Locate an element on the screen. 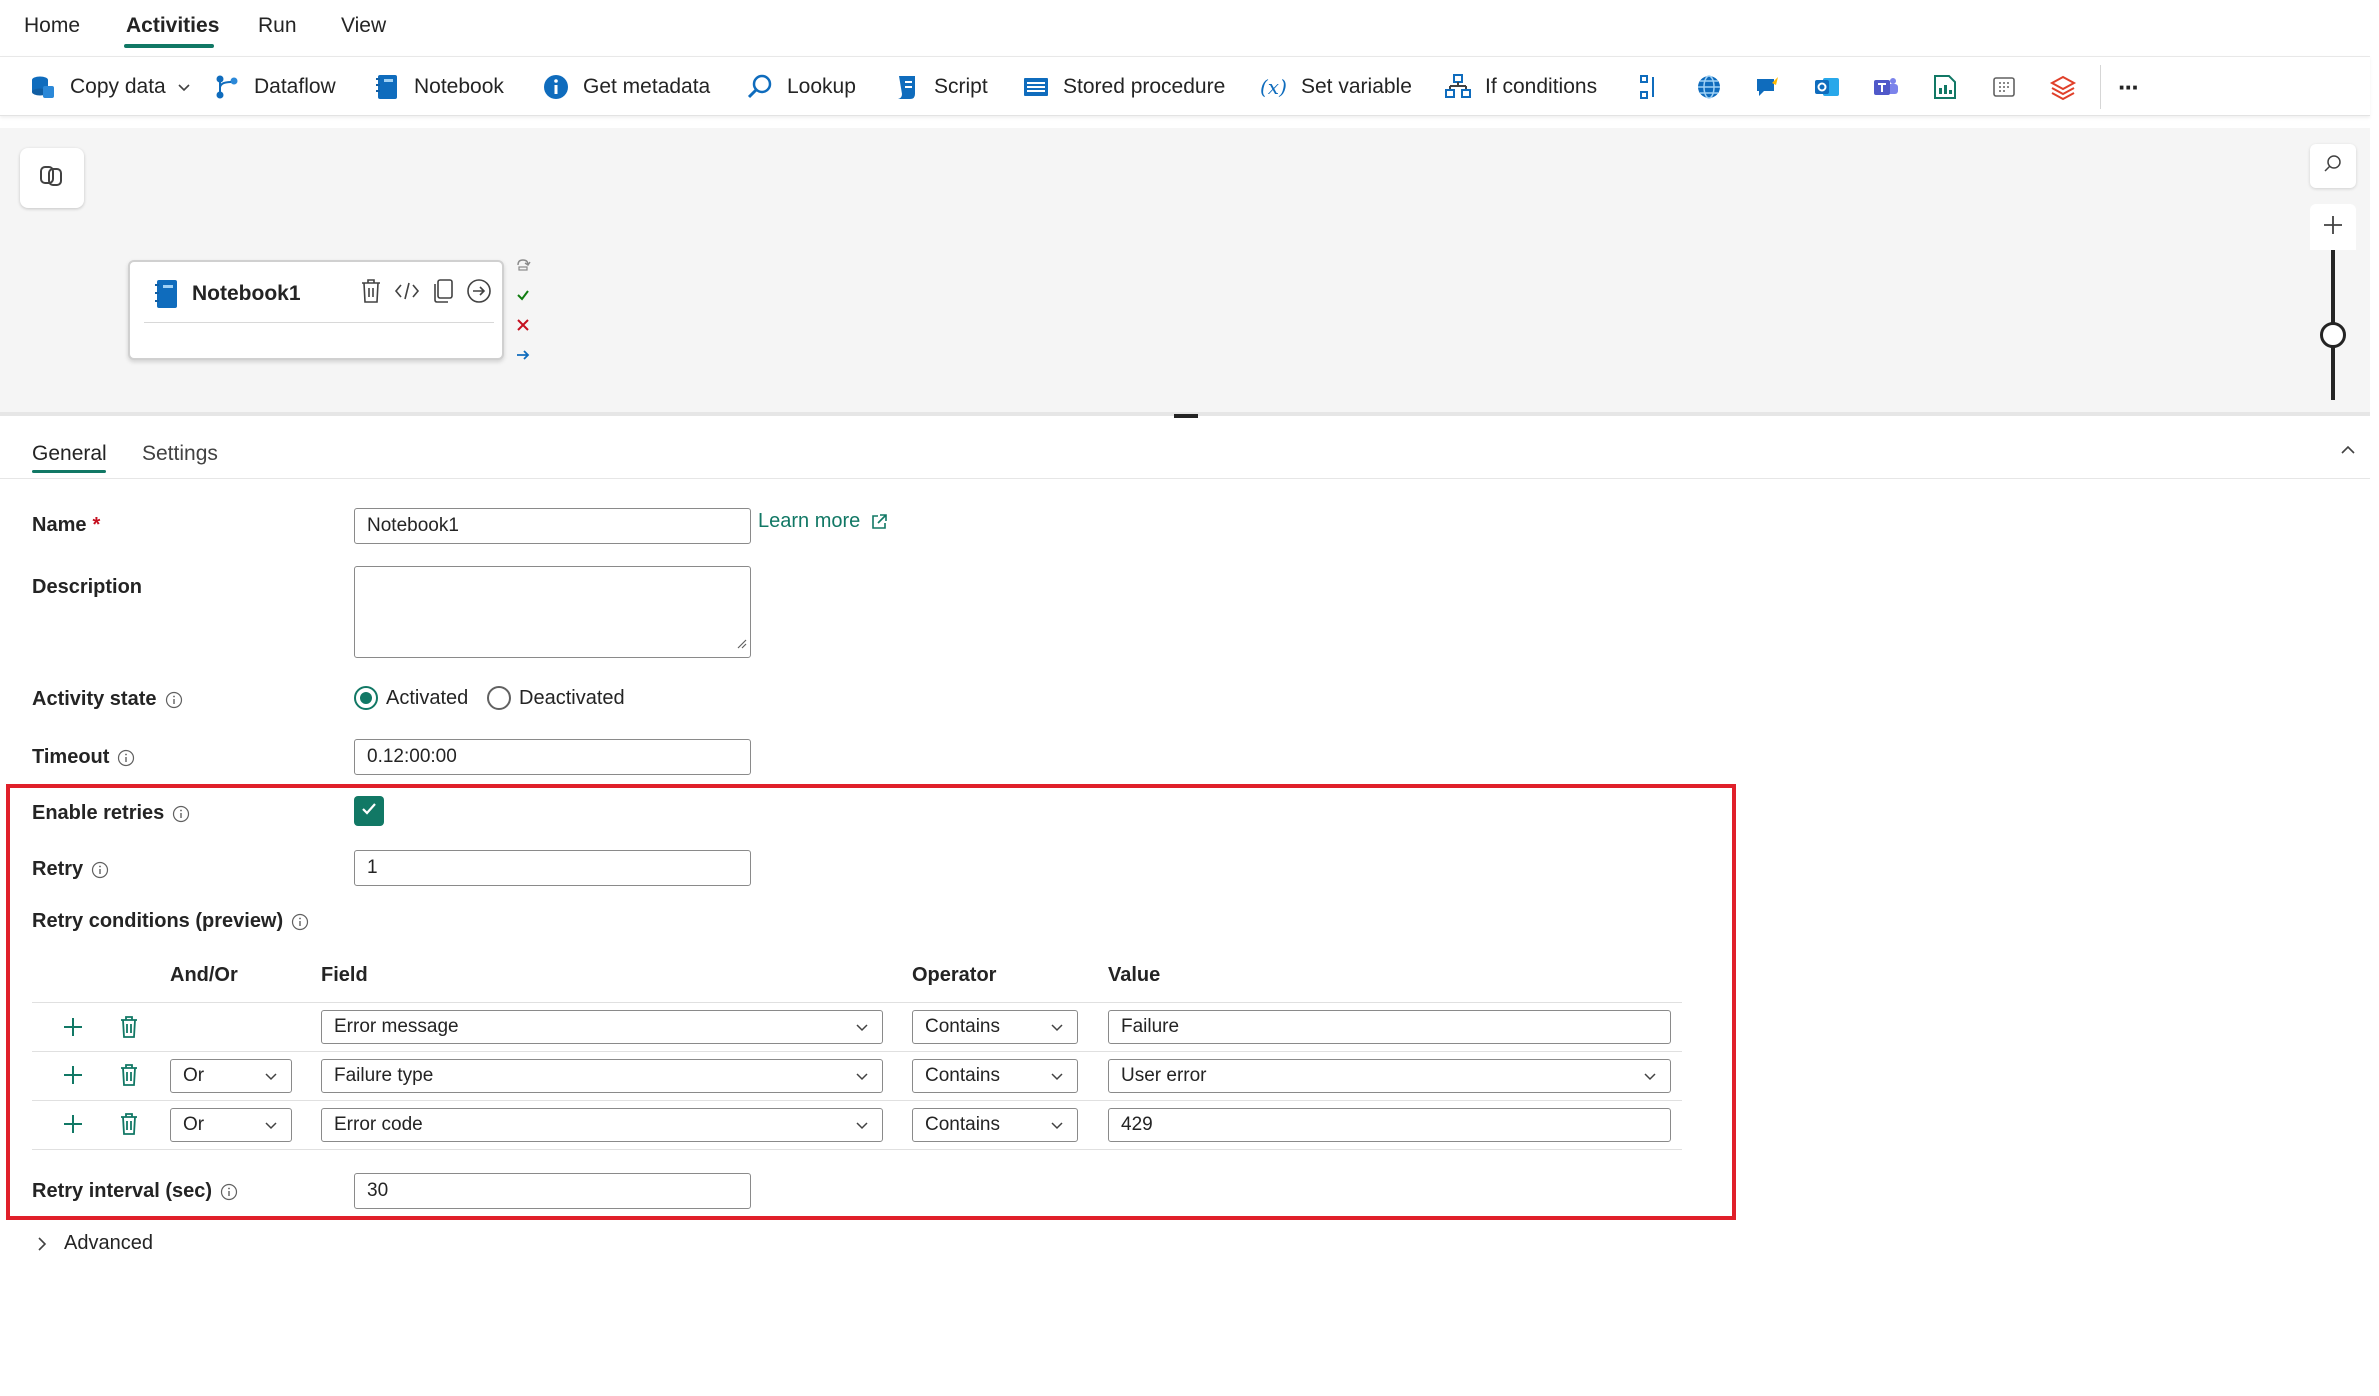 The image size is (2379, 1396). activated-radio-circle is located at coordinates (366, 698).